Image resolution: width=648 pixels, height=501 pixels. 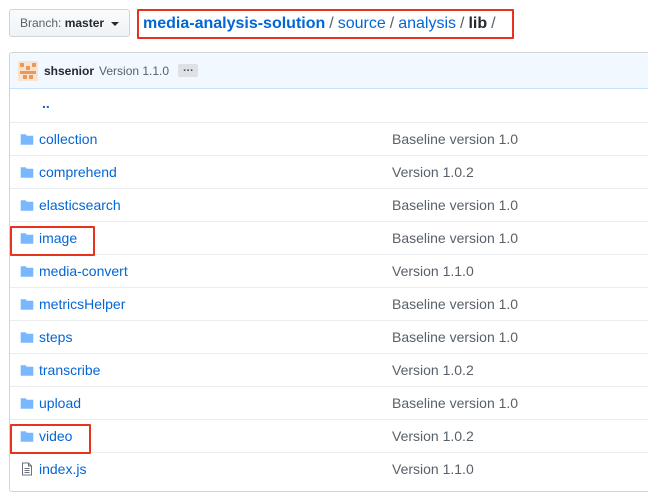 What do you see at coordinates (46, 103) in the screenshot?
I see `parent-directory-link: ..` at bounding box center [46, 103].